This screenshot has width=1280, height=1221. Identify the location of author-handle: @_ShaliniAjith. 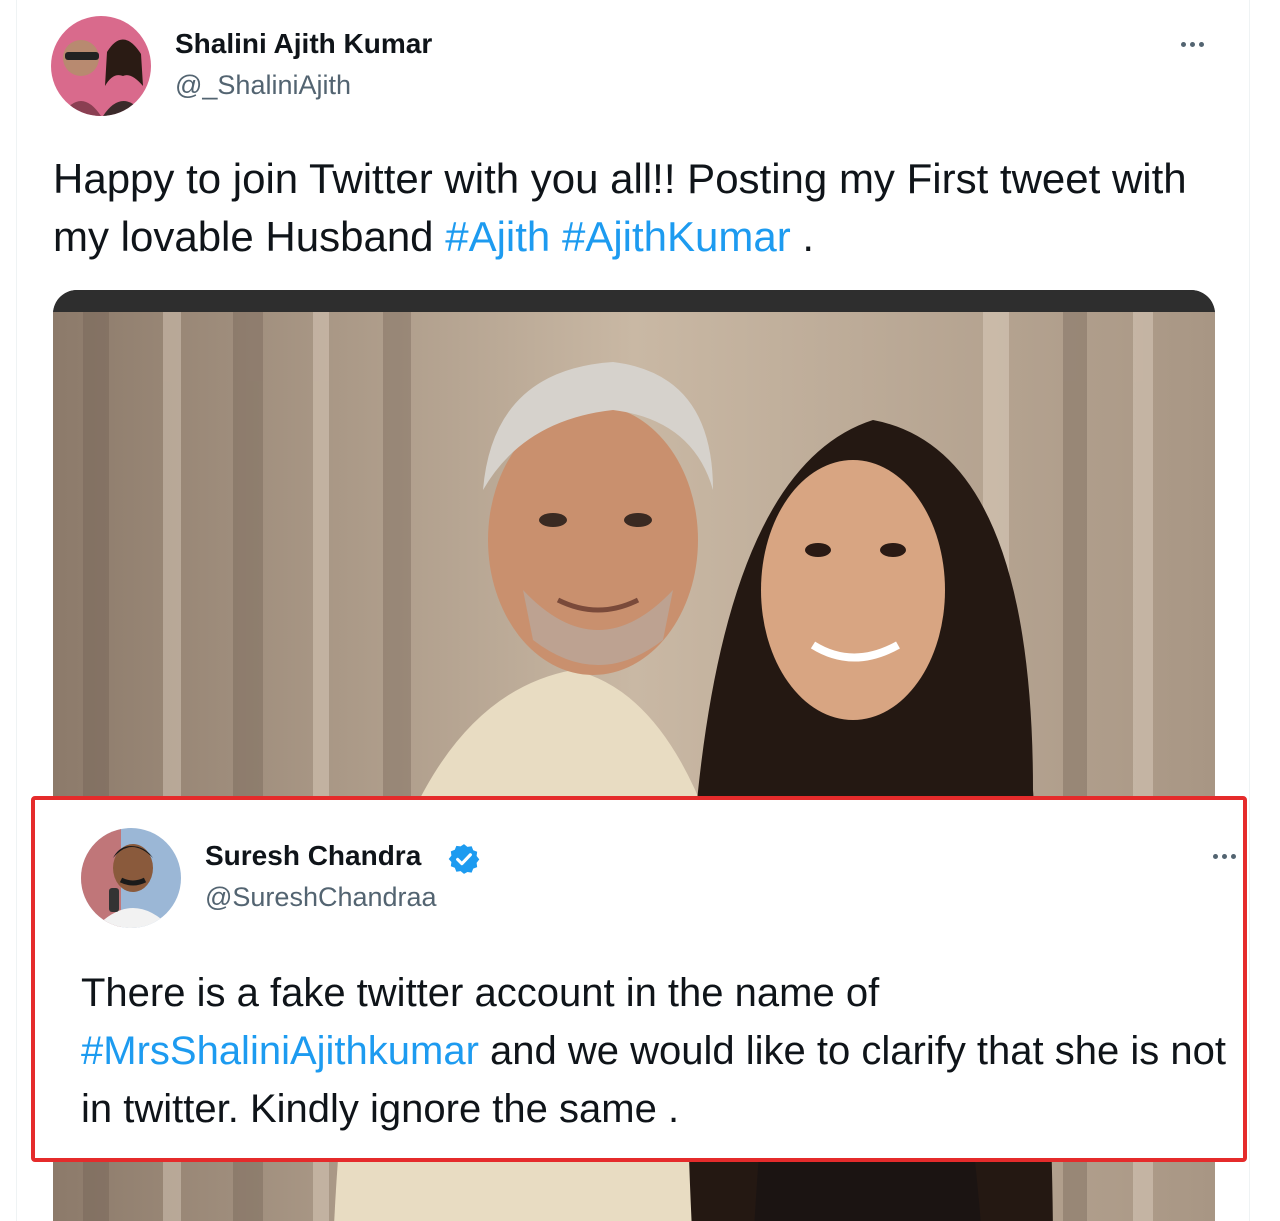
(263, 85).